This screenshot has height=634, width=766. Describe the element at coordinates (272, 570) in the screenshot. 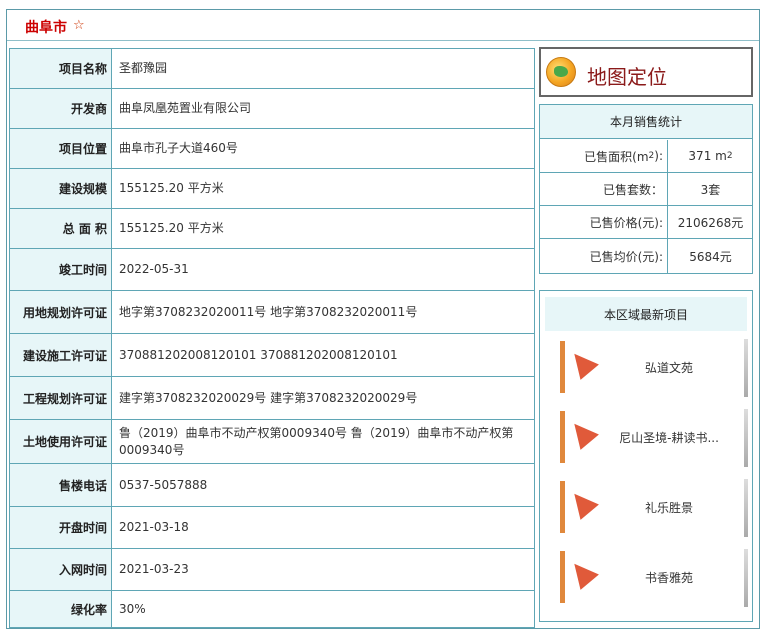

I see `info-row-online-date: 入网时间 2021-03-23` at that location.